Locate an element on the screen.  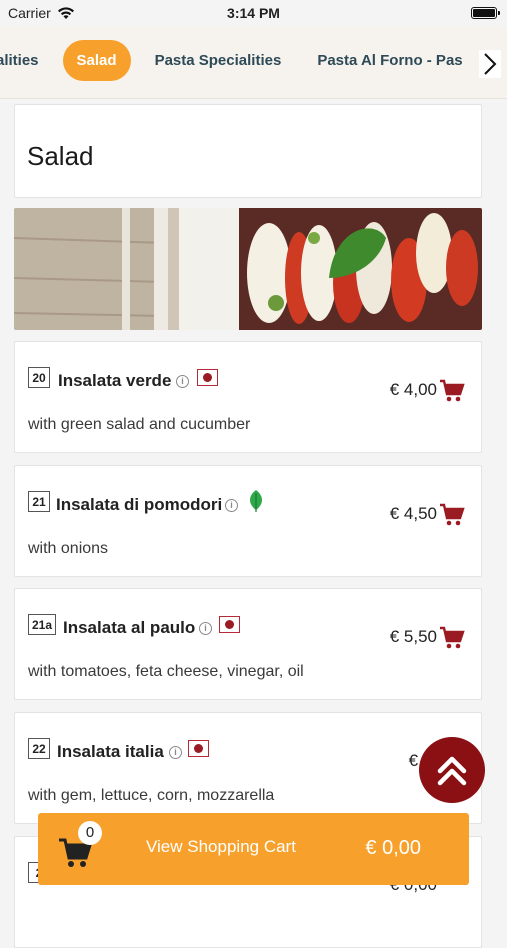
scroll-to-top-button is located at coordinates (452, 770).